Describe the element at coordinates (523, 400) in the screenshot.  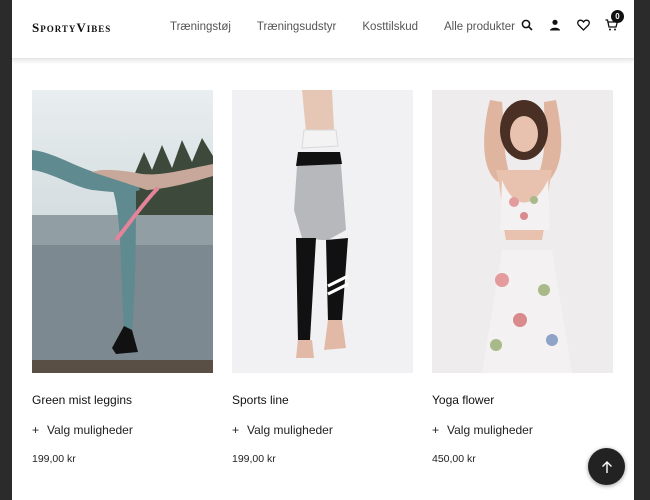
I see `product-title: Yoga flower` at that location.